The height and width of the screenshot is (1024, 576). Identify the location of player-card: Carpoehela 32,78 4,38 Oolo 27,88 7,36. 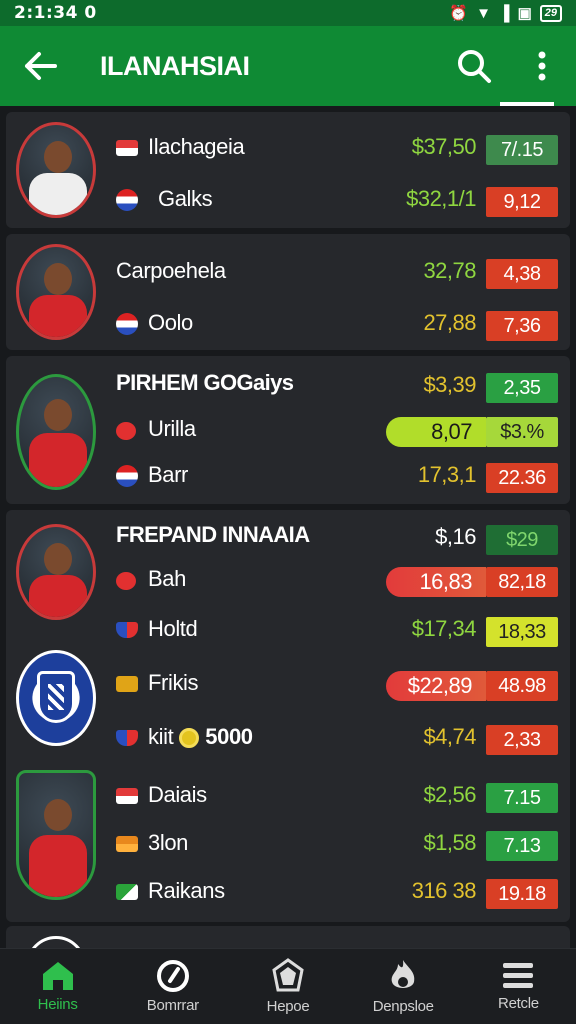
(288, 292).